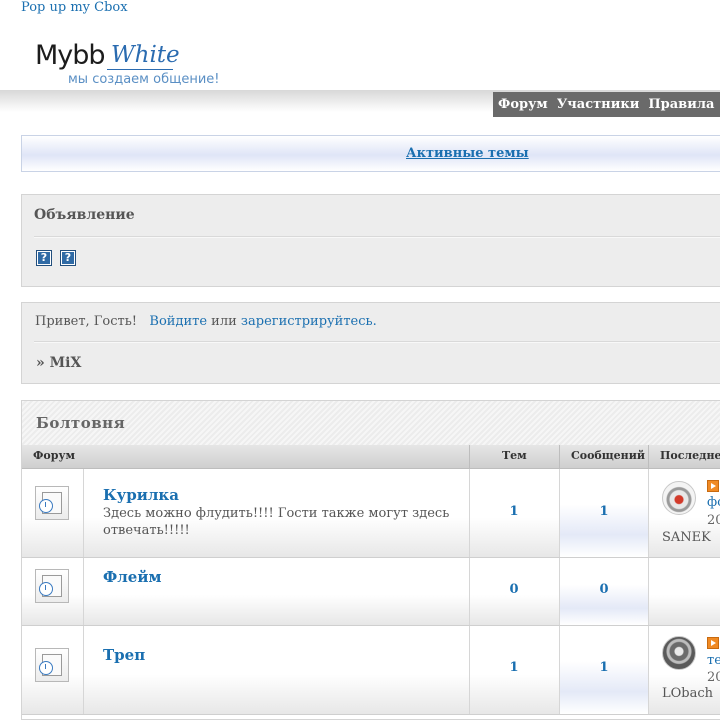 The height and width of the screenshot is (720, 720). I want to click on topic-count: 0, so click(514, 589).